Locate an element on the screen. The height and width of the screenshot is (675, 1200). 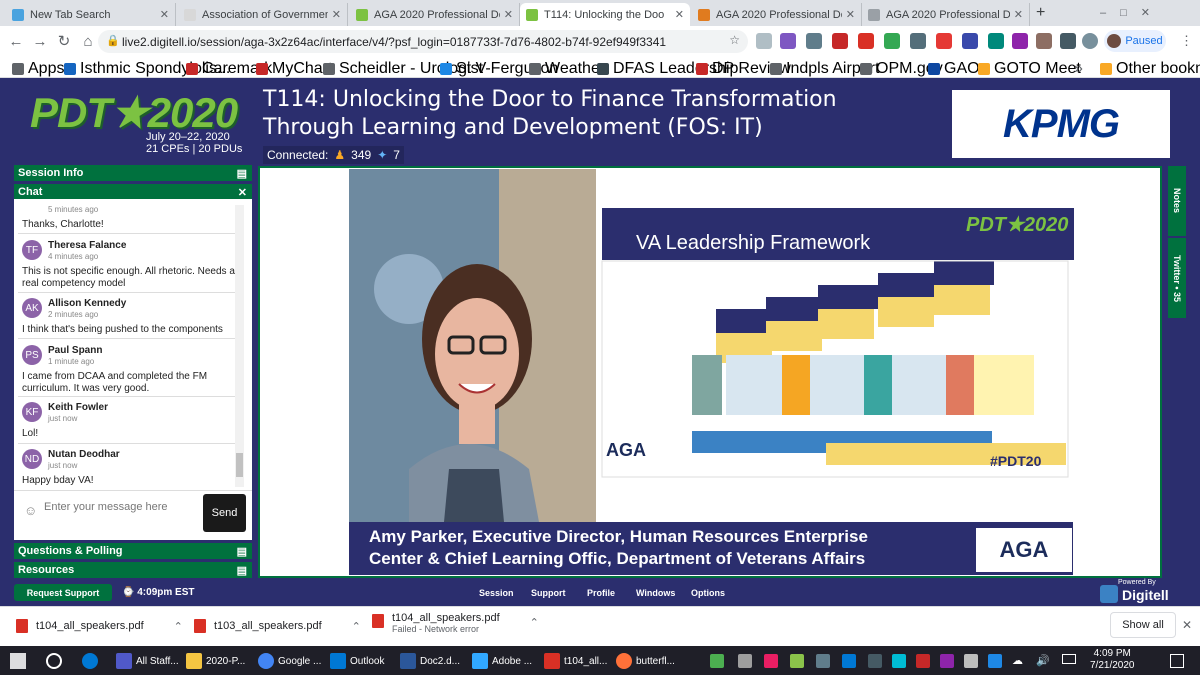
search-icon is located at coordinates (54, 661).